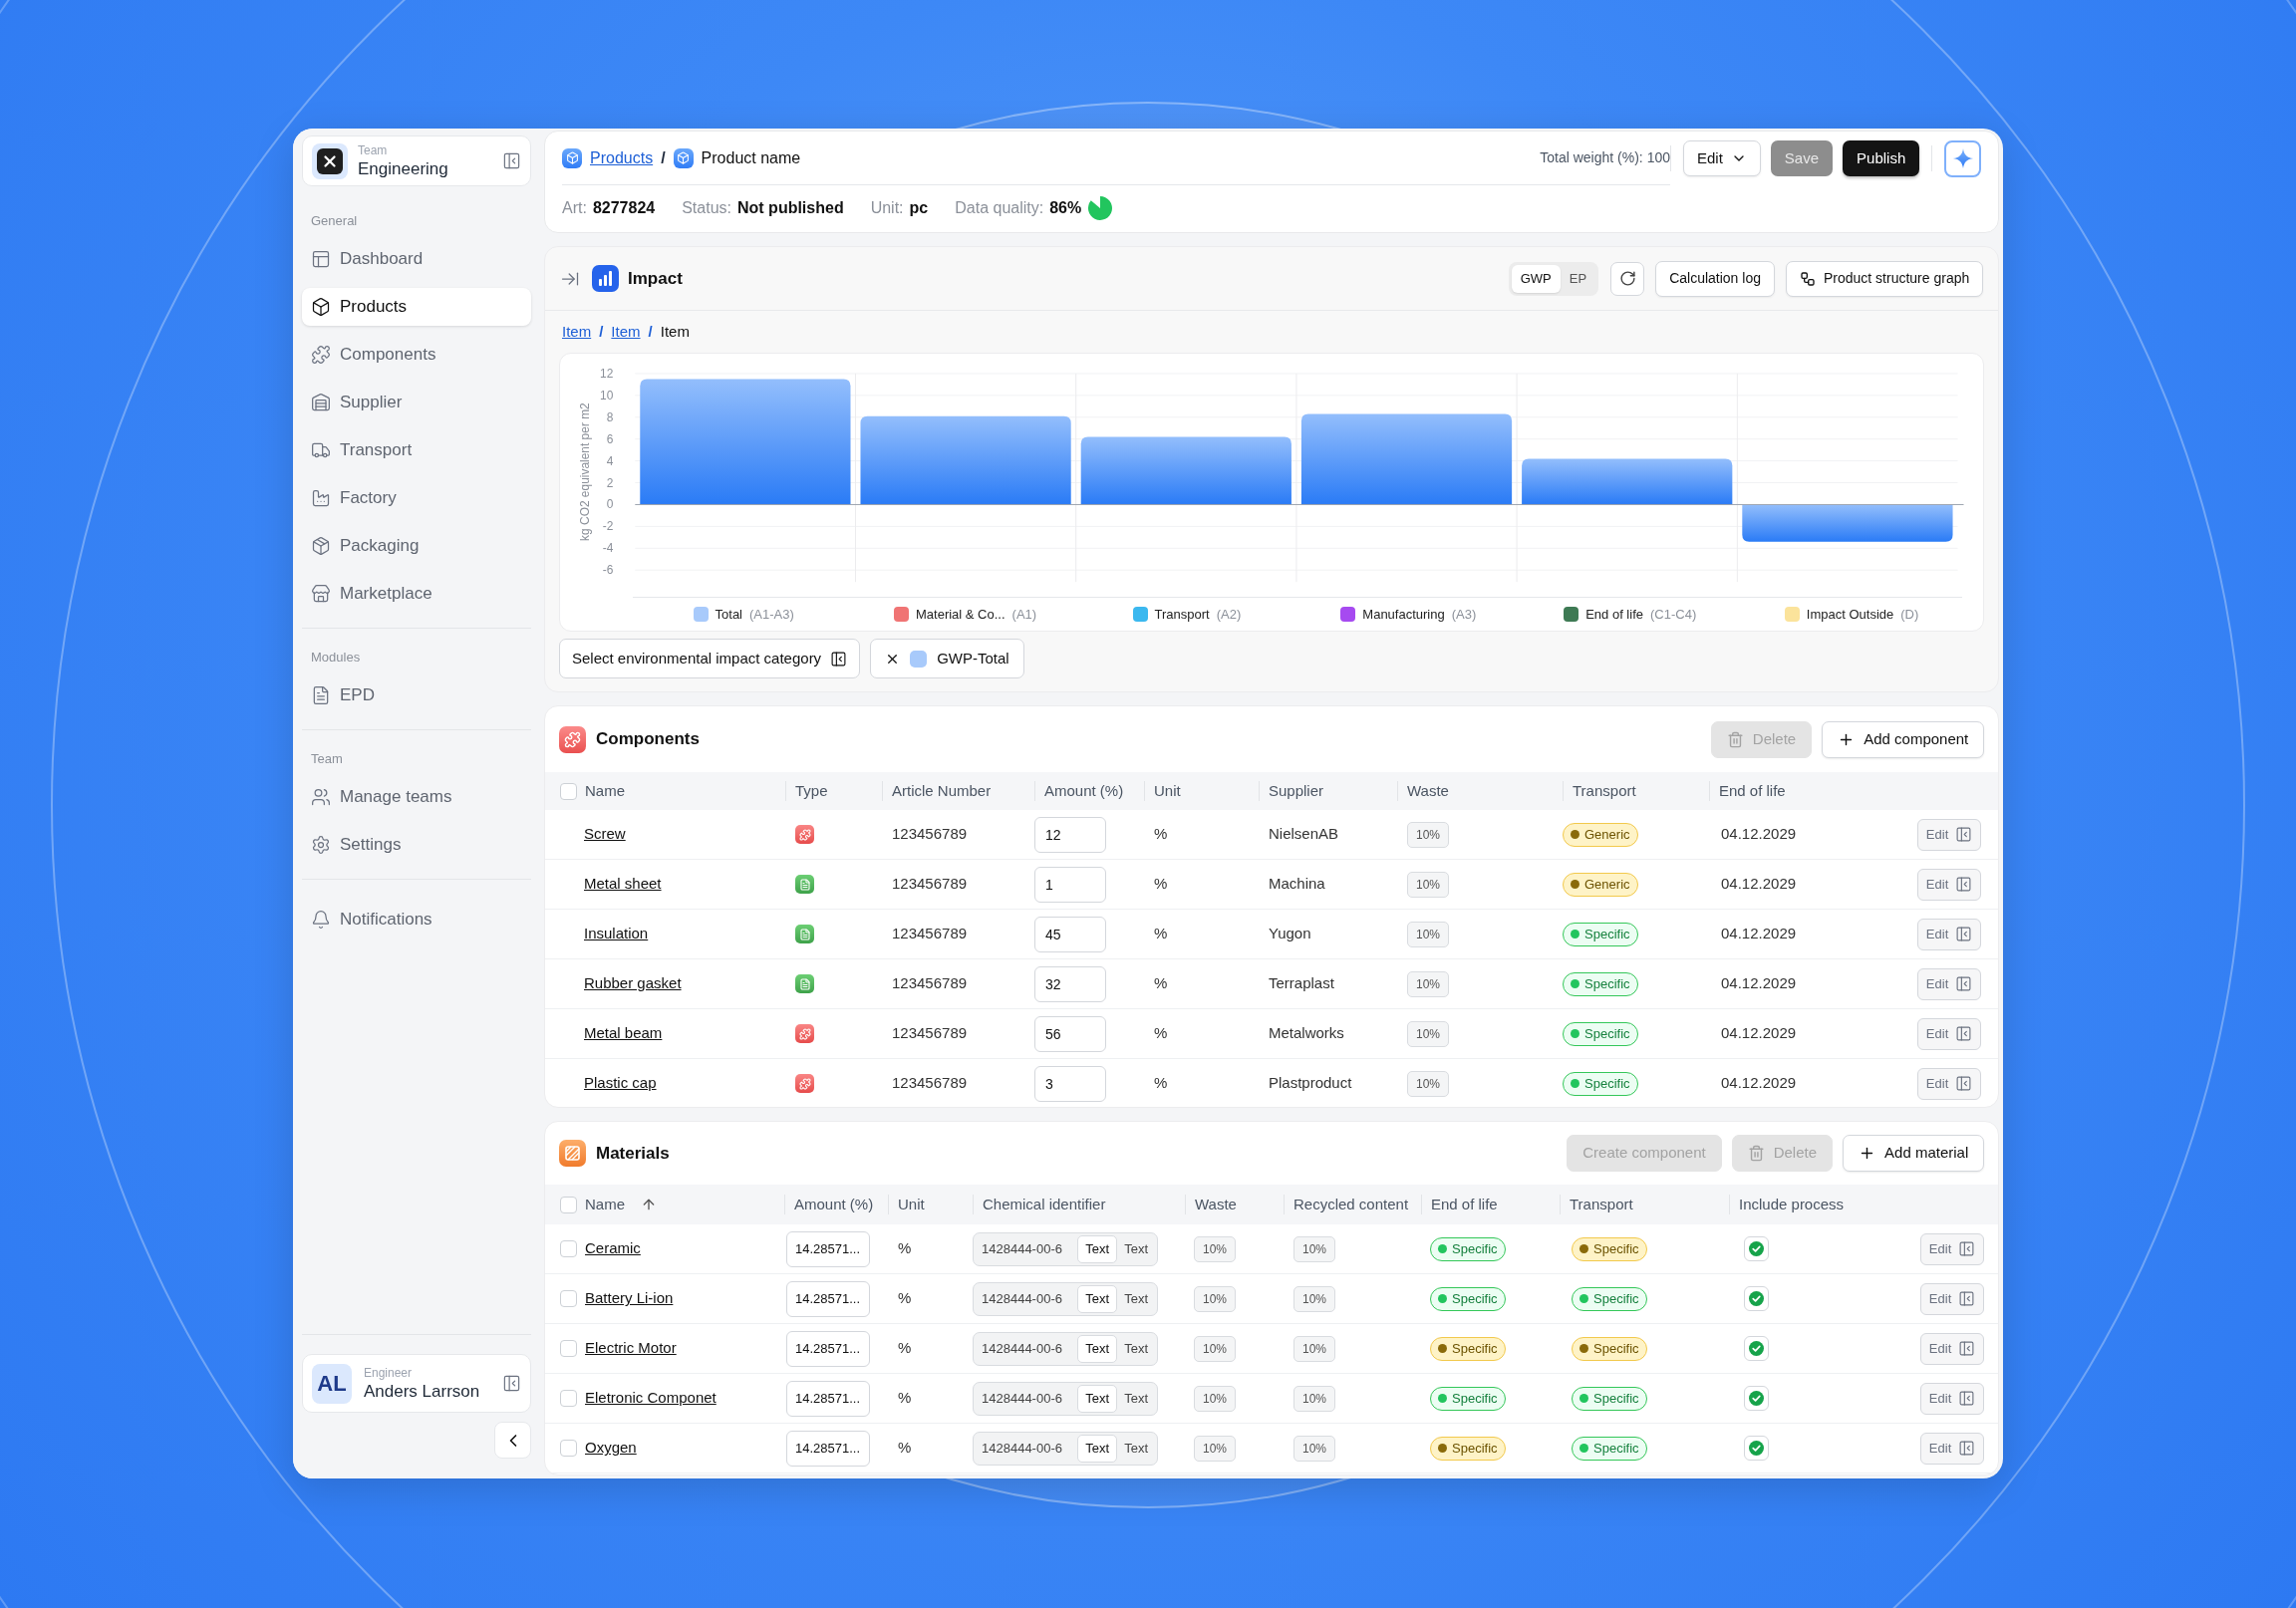  I want to click on add-button: Add component, so click(1903, 739).